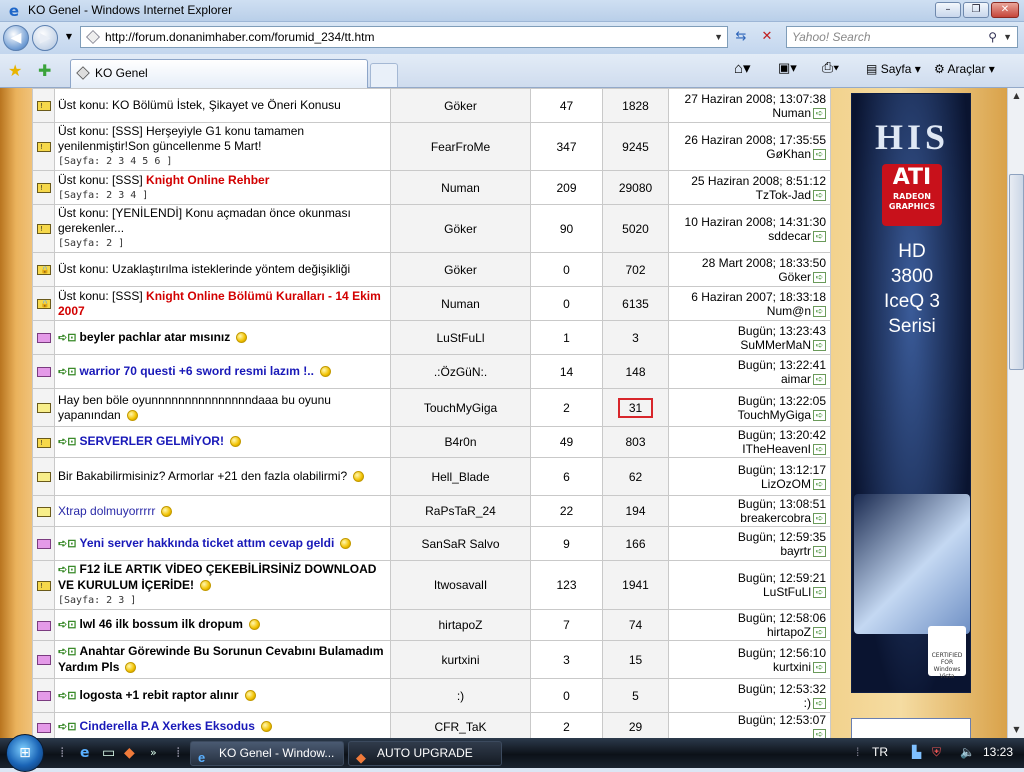 The image size is (1024, 772). Describe the element at coordinates (15, 70) in the screenshot. I see `favorites-star-icon: ★` at that location.